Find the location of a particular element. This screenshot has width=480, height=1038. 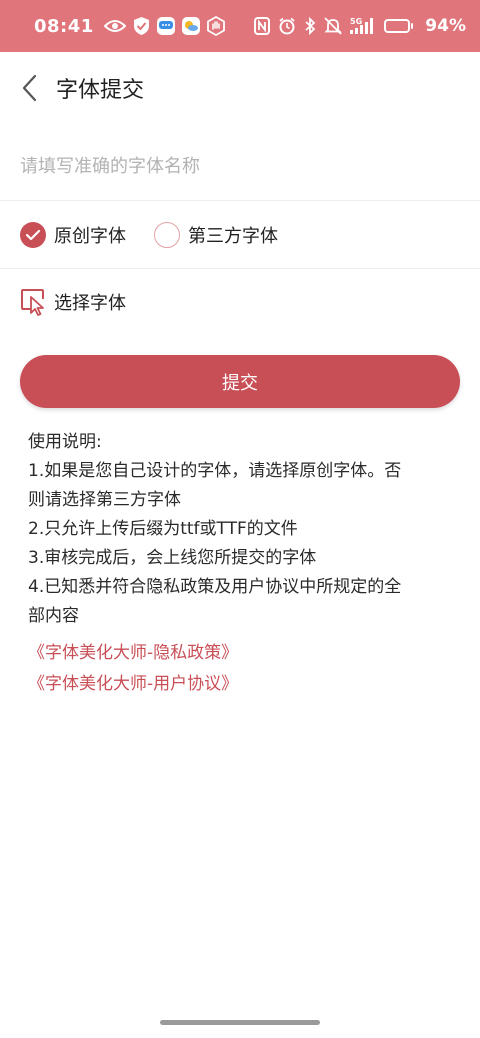

network-type-label: 5G is located at coordinates (356, 21).